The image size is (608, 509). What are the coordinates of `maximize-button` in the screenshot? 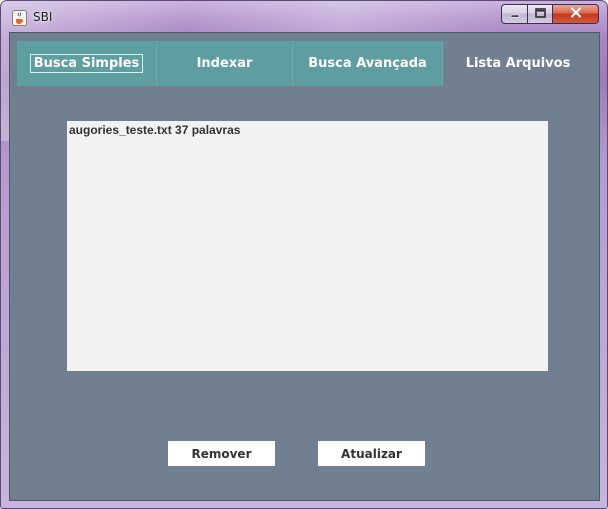 It's located at (540, 14).